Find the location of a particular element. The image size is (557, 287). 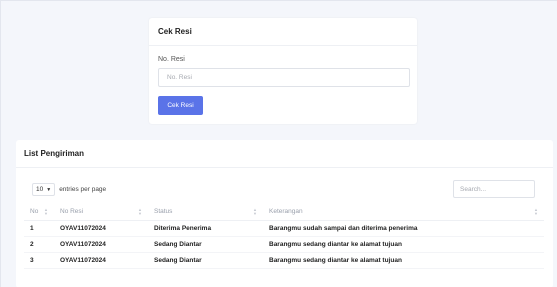

column-header-no: No ▲ ▼ is located at coordinates (39, 212).